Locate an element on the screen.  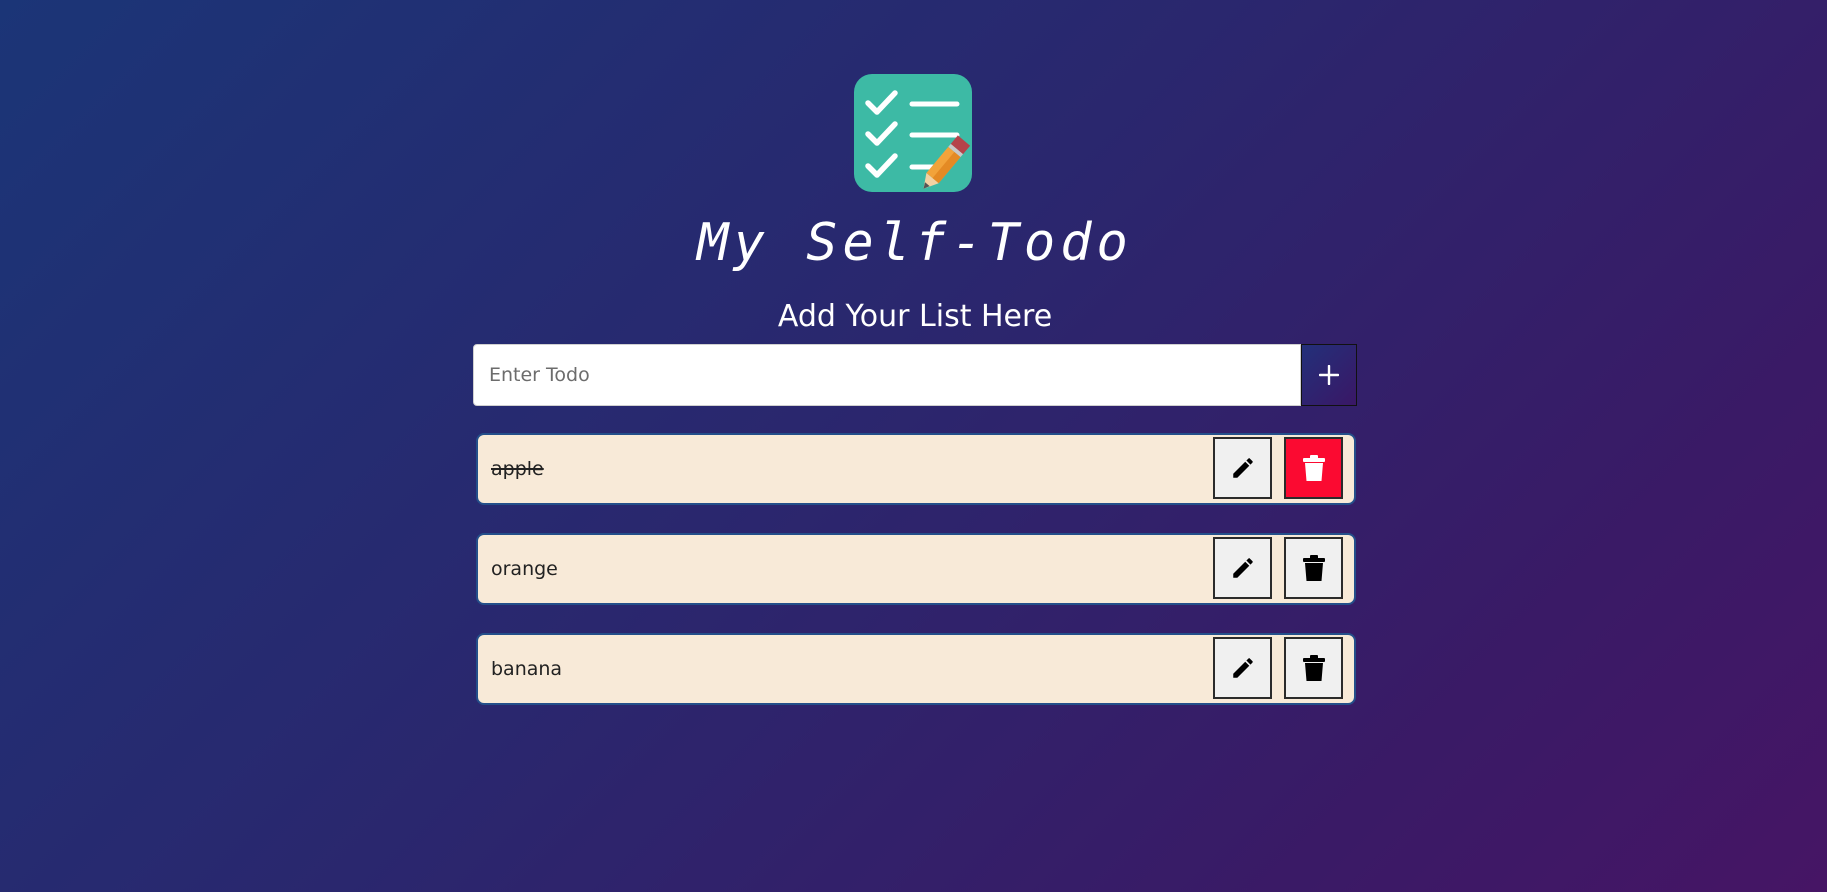
todo-item: apple is located at coordinates (916, 469).